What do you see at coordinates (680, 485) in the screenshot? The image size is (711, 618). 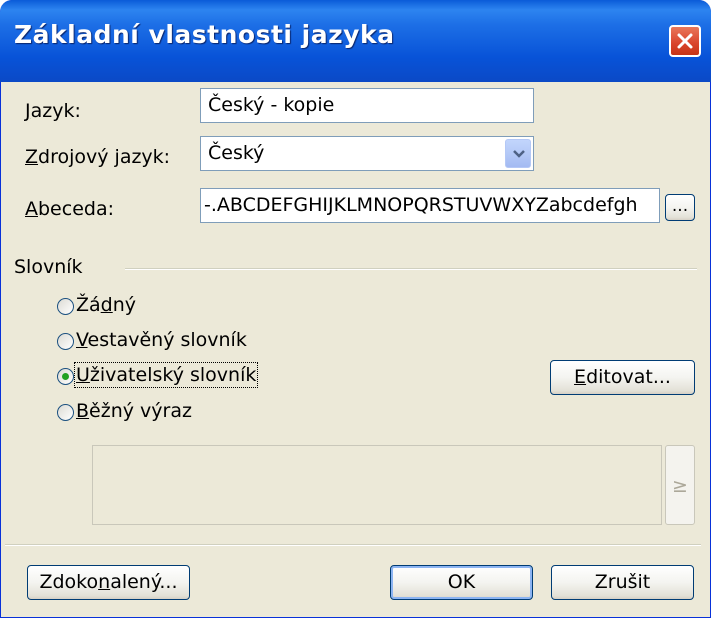 I see `insert-regex-button: ≥` at bounding box center [680, 485].